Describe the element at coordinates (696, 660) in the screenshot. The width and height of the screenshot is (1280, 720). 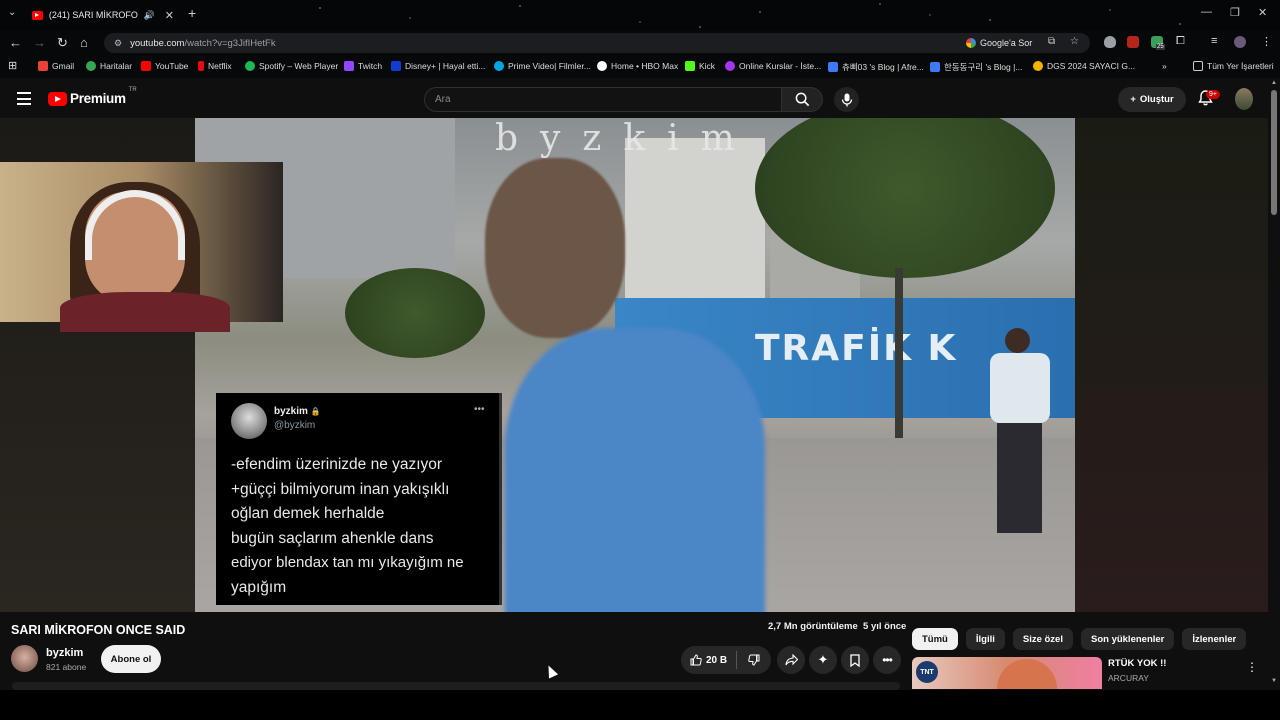
I see `thumbs-up-icon` at that location.